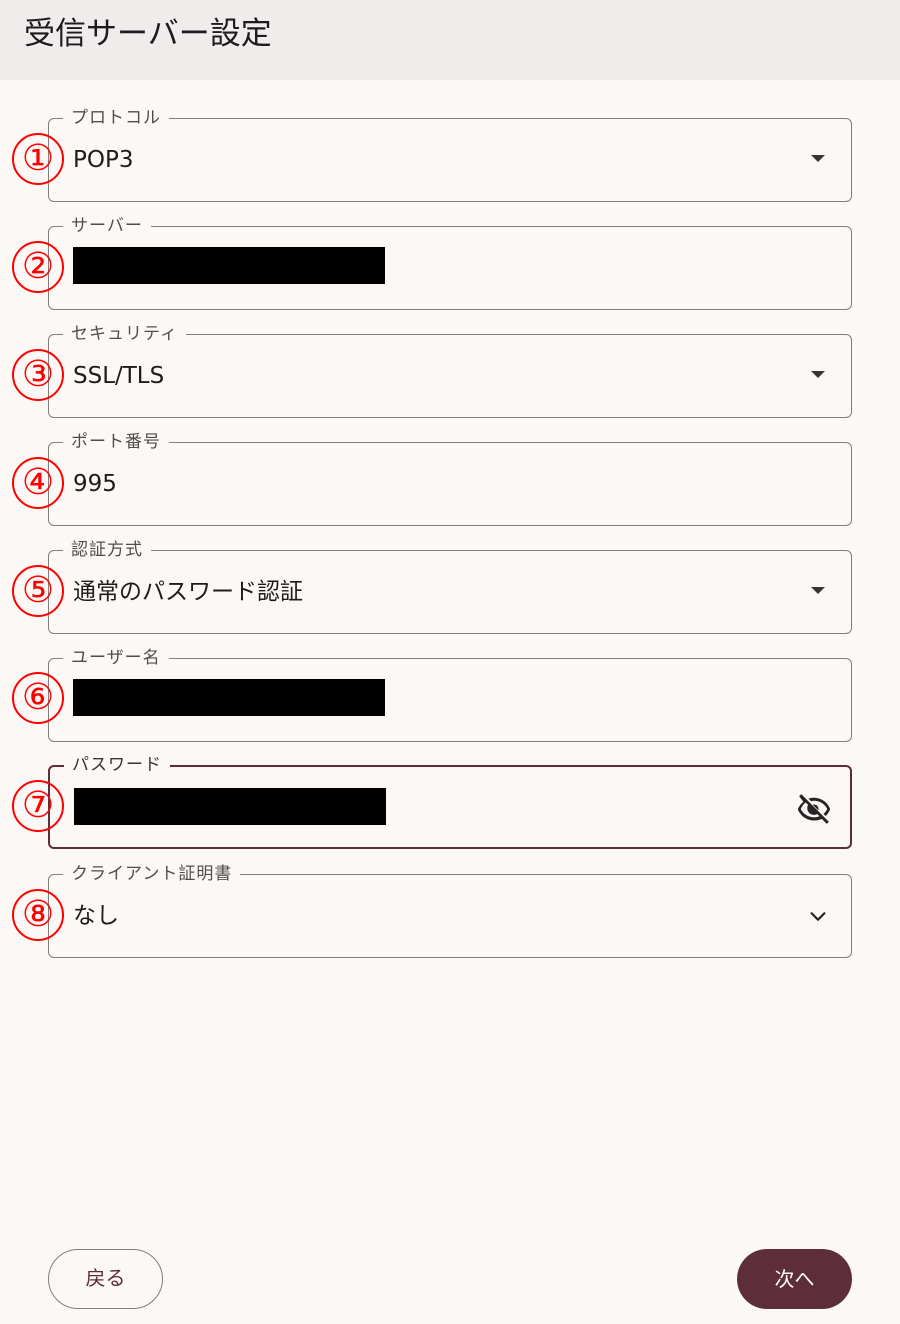  I want to click on port-value: 995, so click(95, 484).